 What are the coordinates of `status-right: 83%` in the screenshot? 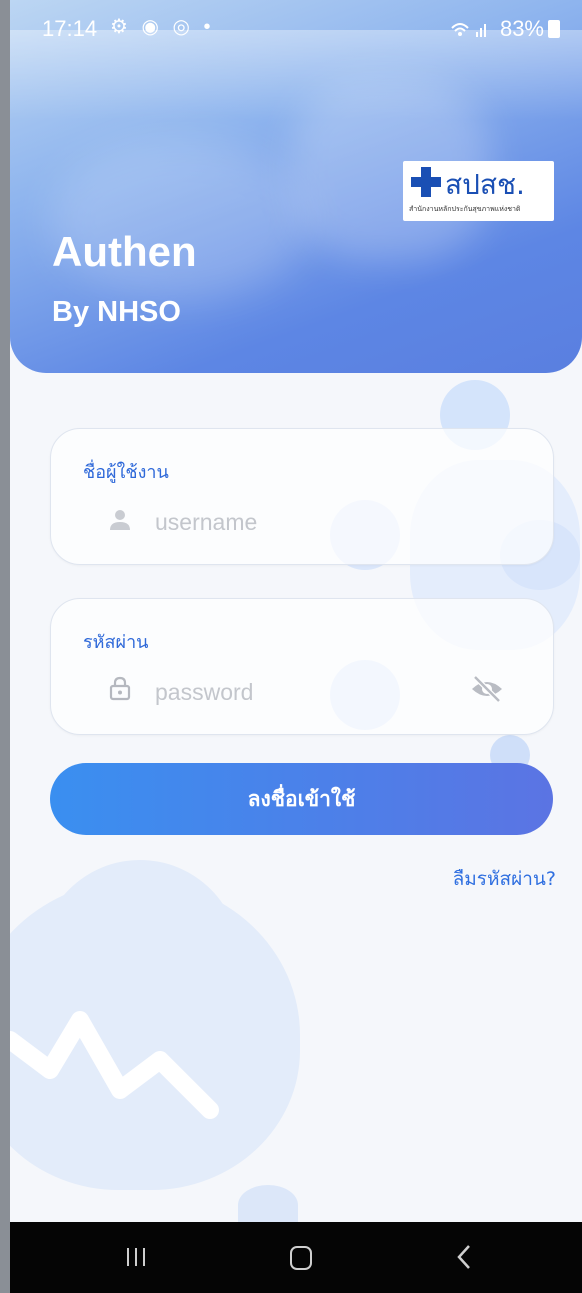 It's located at (505, 29).